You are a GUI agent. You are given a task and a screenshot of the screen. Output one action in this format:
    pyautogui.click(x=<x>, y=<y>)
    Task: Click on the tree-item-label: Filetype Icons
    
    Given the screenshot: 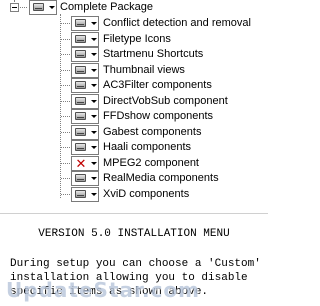 What is the action you would take?
    pyautogui.click(x=137, y=39)
    